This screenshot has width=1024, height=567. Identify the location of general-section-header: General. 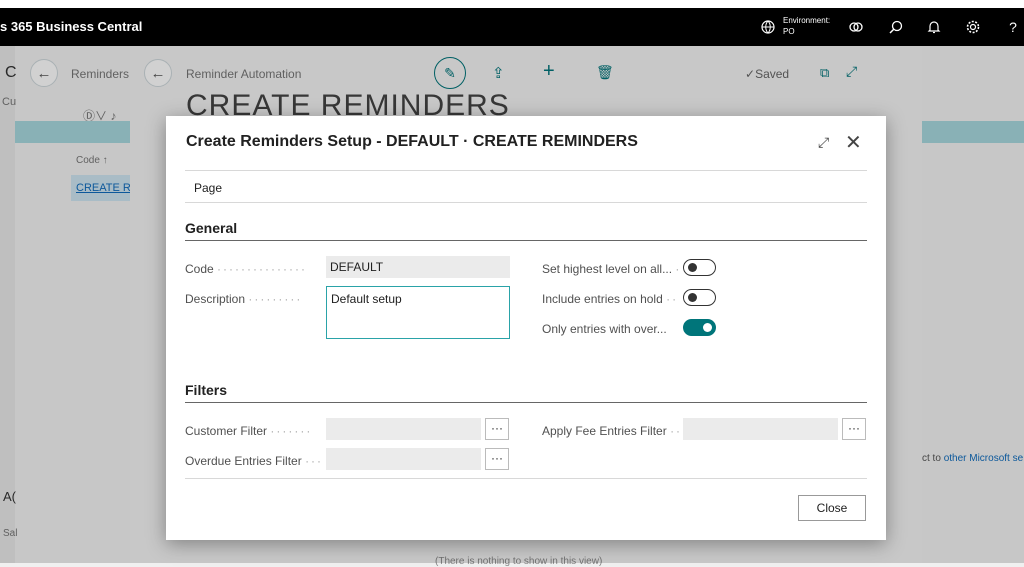
(211, 228).